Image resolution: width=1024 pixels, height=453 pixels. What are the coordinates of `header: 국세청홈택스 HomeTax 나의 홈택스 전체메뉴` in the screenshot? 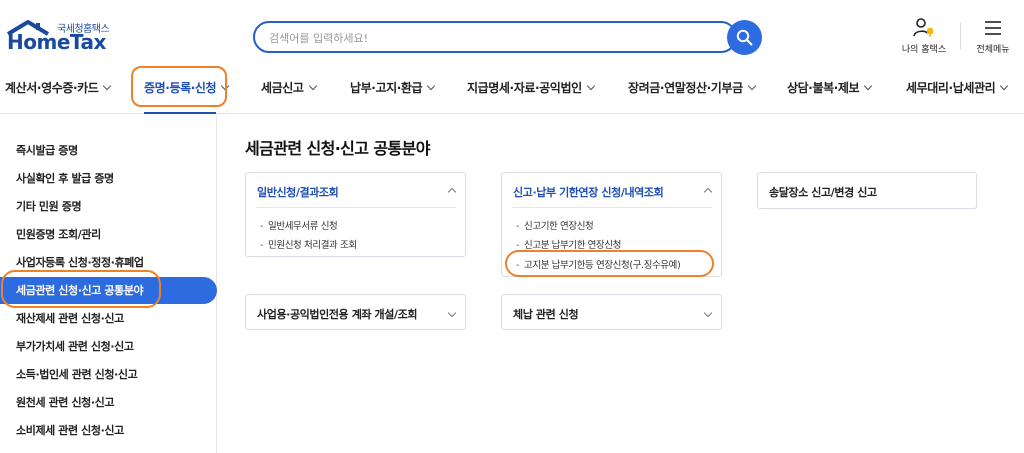 It's located at (512, 33).